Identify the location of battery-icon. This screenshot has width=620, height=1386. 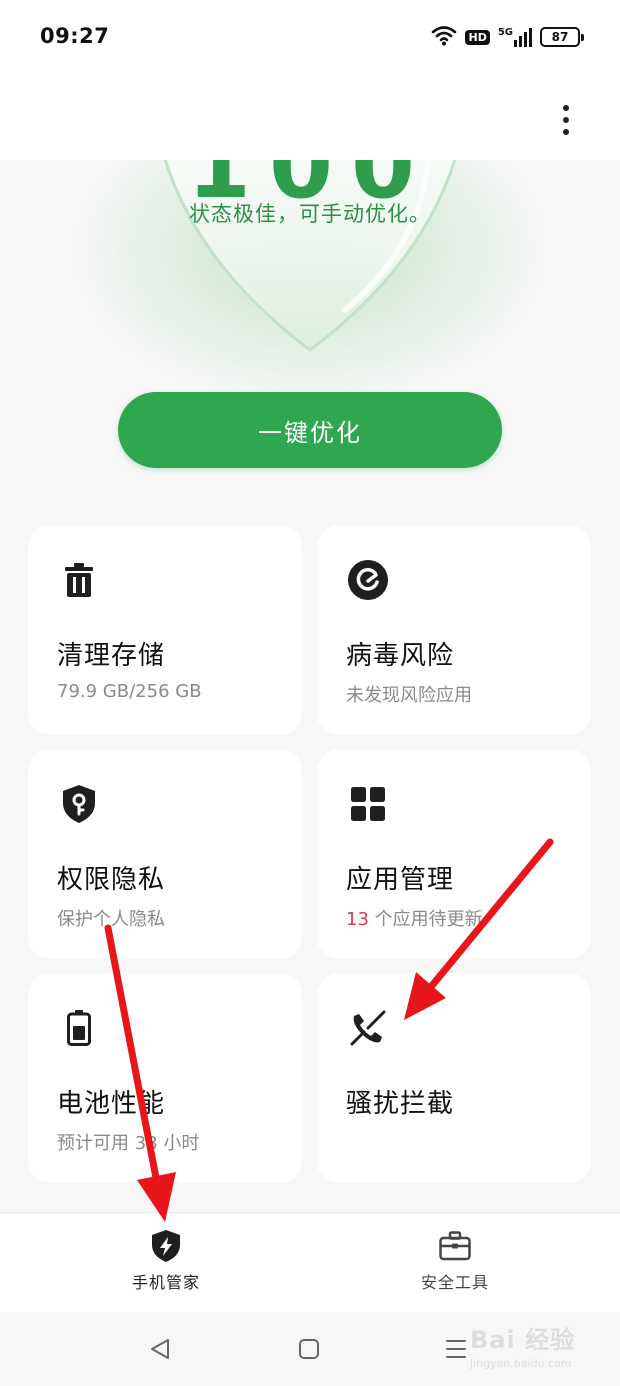
(79, 1028).